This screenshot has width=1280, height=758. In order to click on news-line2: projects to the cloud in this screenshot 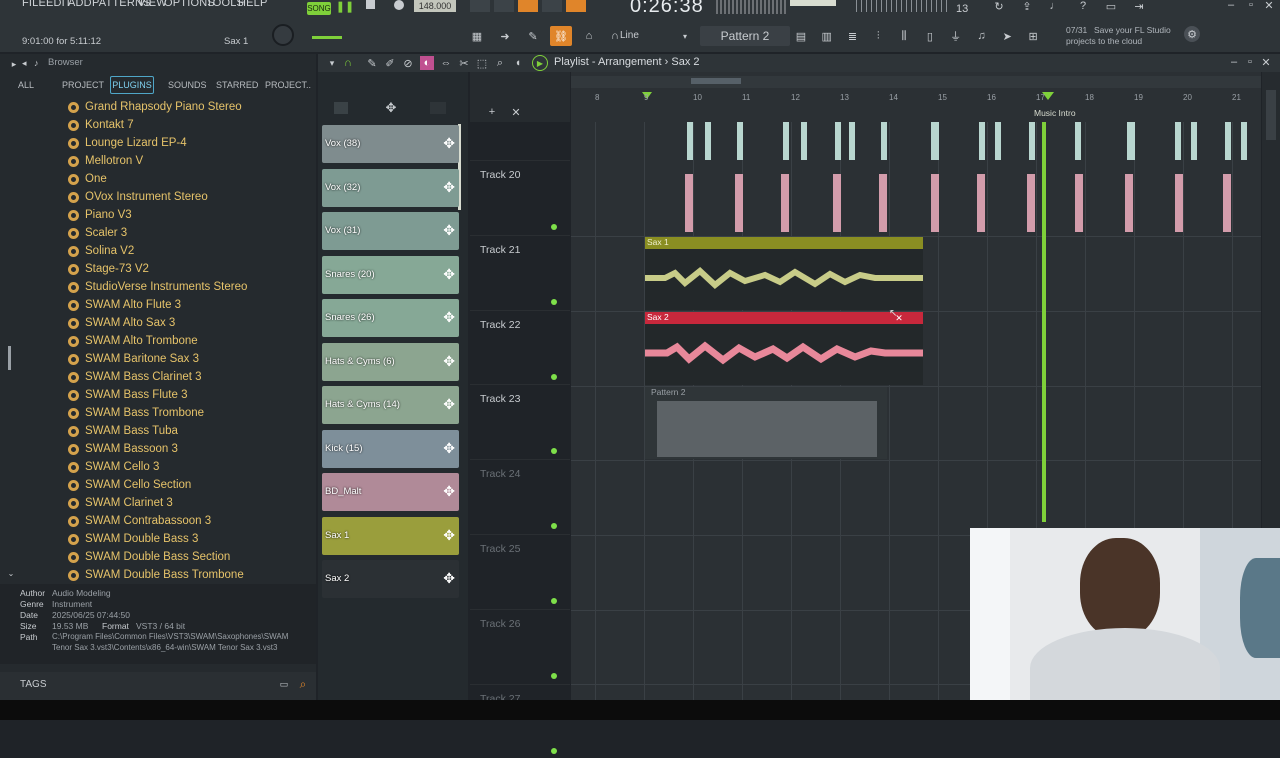, I will do `click(1104, 41)`.